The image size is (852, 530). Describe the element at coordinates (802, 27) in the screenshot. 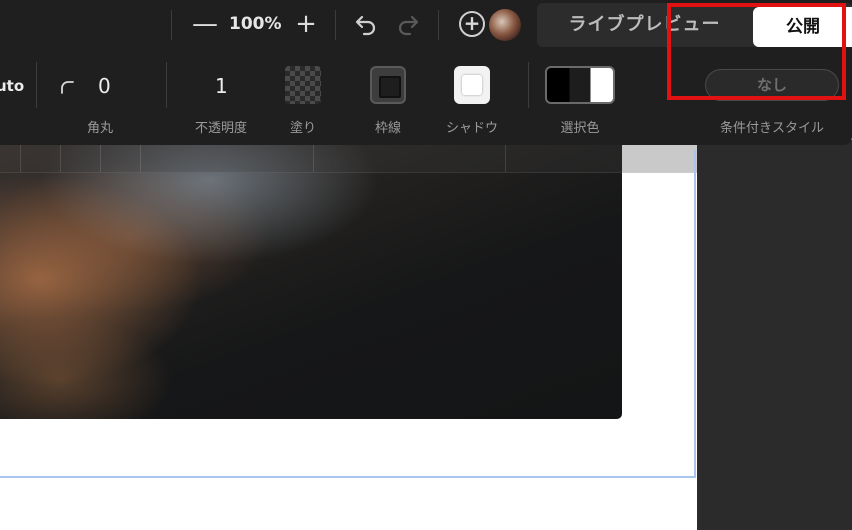

I see `tab-publish: 公開` at that location.